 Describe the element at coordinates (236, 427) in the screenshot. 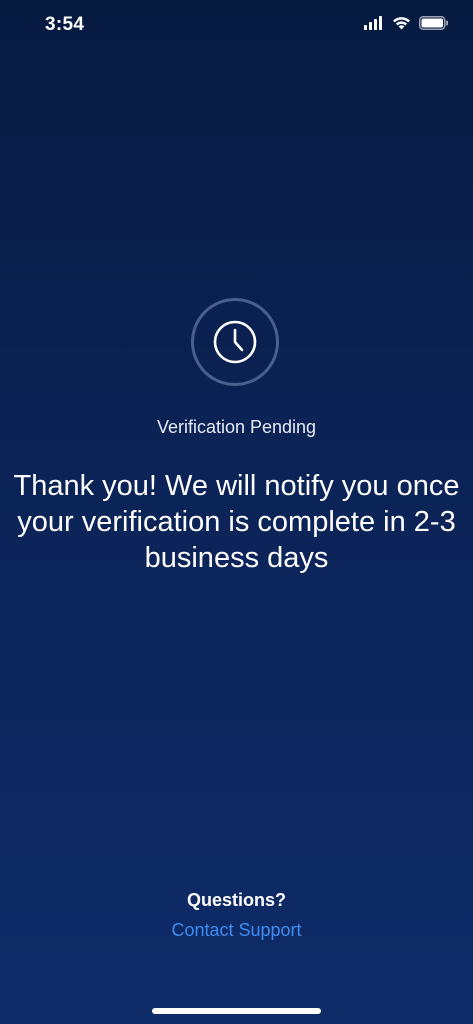

I see `pending-status-label: Verification Pending` at that location.